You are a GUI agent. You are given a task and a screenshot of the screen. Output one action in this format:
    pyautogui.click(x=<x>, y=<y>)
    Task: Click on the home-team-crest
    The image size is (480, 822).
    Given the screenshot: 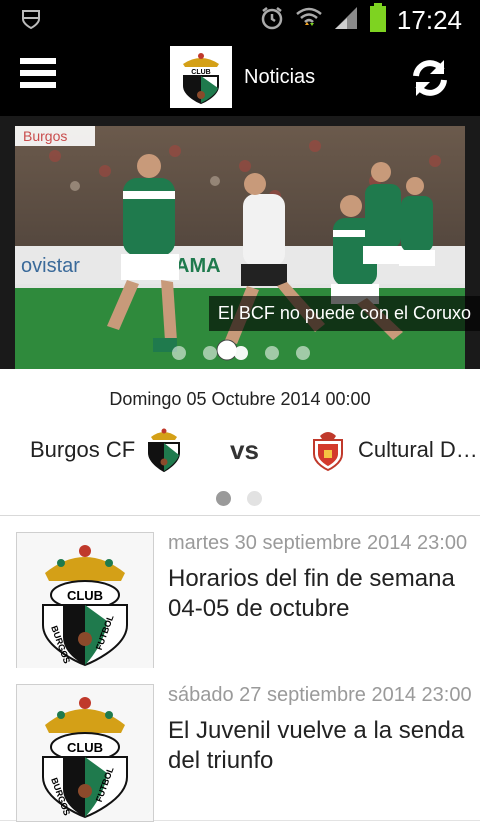 What is the action you would take?
    pyautogui.click(x=164, y=450)
    